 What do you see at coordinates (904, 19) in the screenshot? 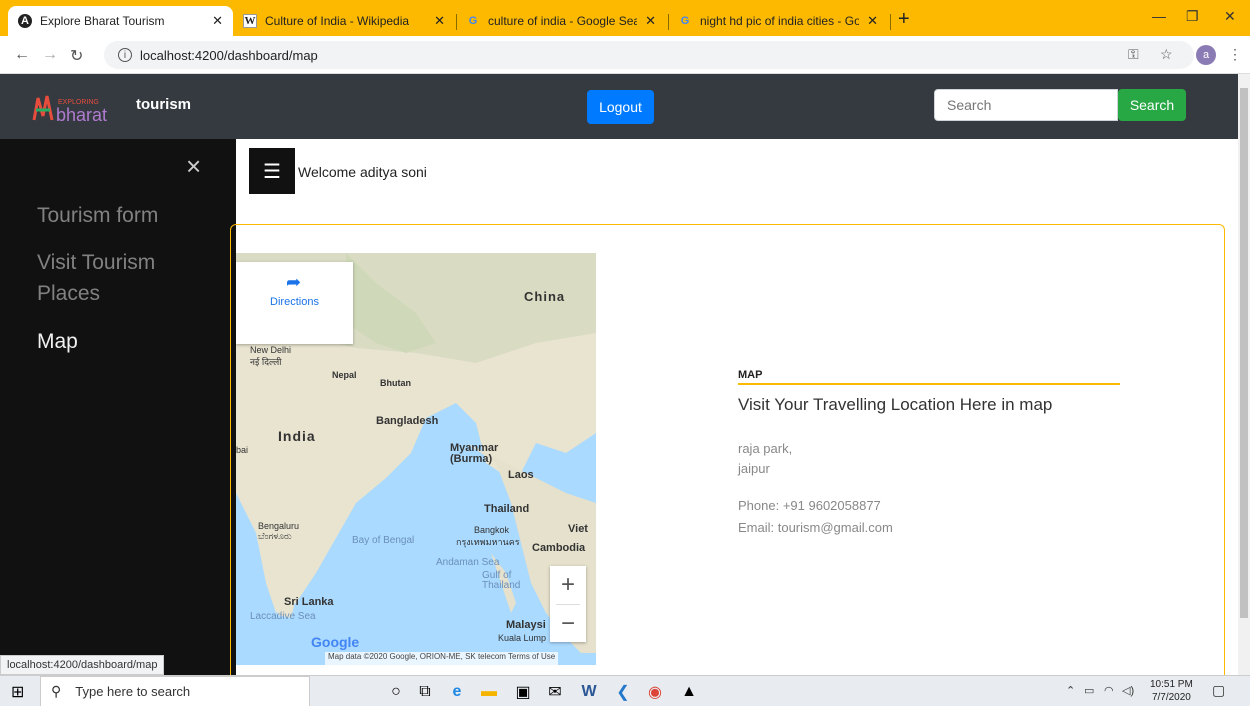
I see `new-tab-icon: +` at bounding box center [904, 19].